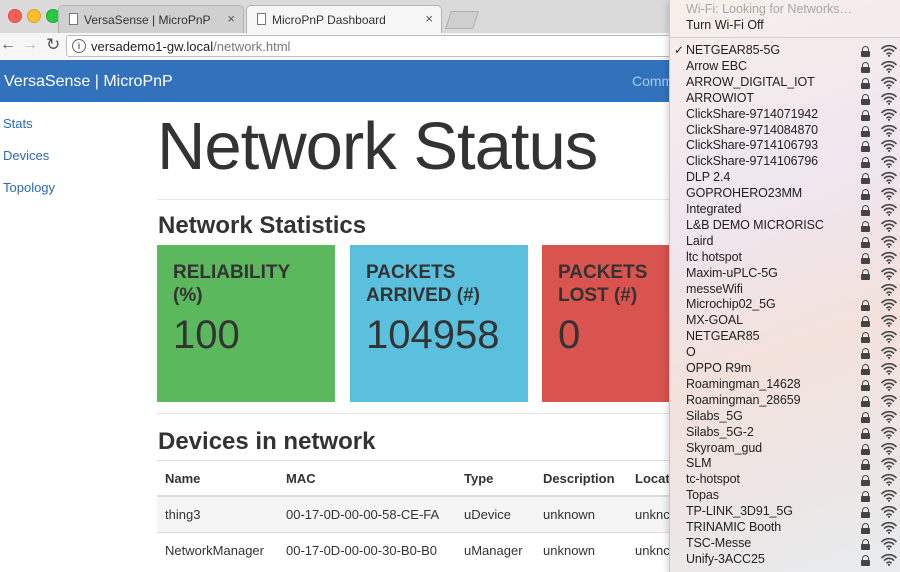 Image resolution: width=900 pixels, height=572 pixels. What do you see at coordinates (785, 528) in the screenshot?
I see `wifi-network-item: TRINAMIC Booth` at bounding box center [785, 528].